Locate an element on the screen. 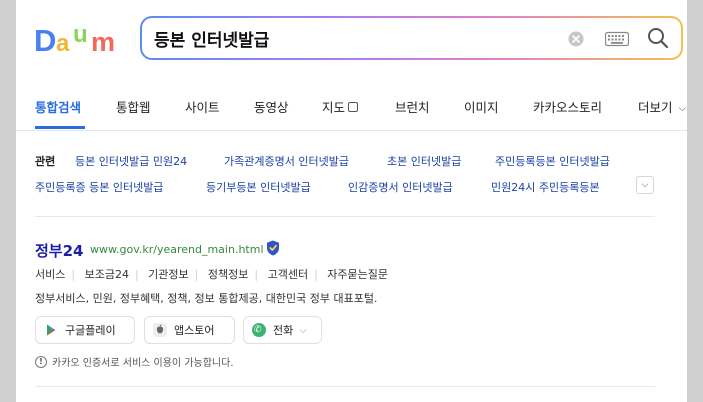 This screenshot has width=703, height=402. related-link: 등기부등본 인터넷발급 is located at coordinates (258, 187).